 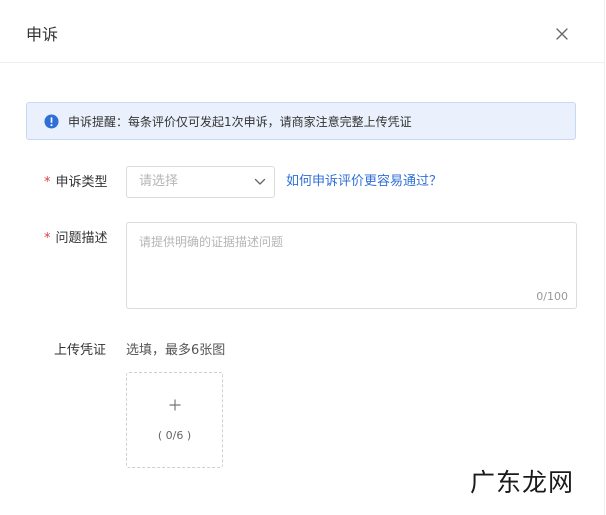 What do you see at coordinates (80, 350) in the screenshot?
I see `upload-label: 上传凭证` at bounding box center [80, 350].